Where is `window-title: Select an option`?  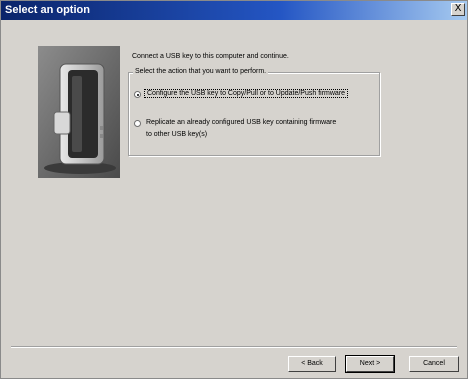 window-title: Select an option is located at coordinates (47, 10).